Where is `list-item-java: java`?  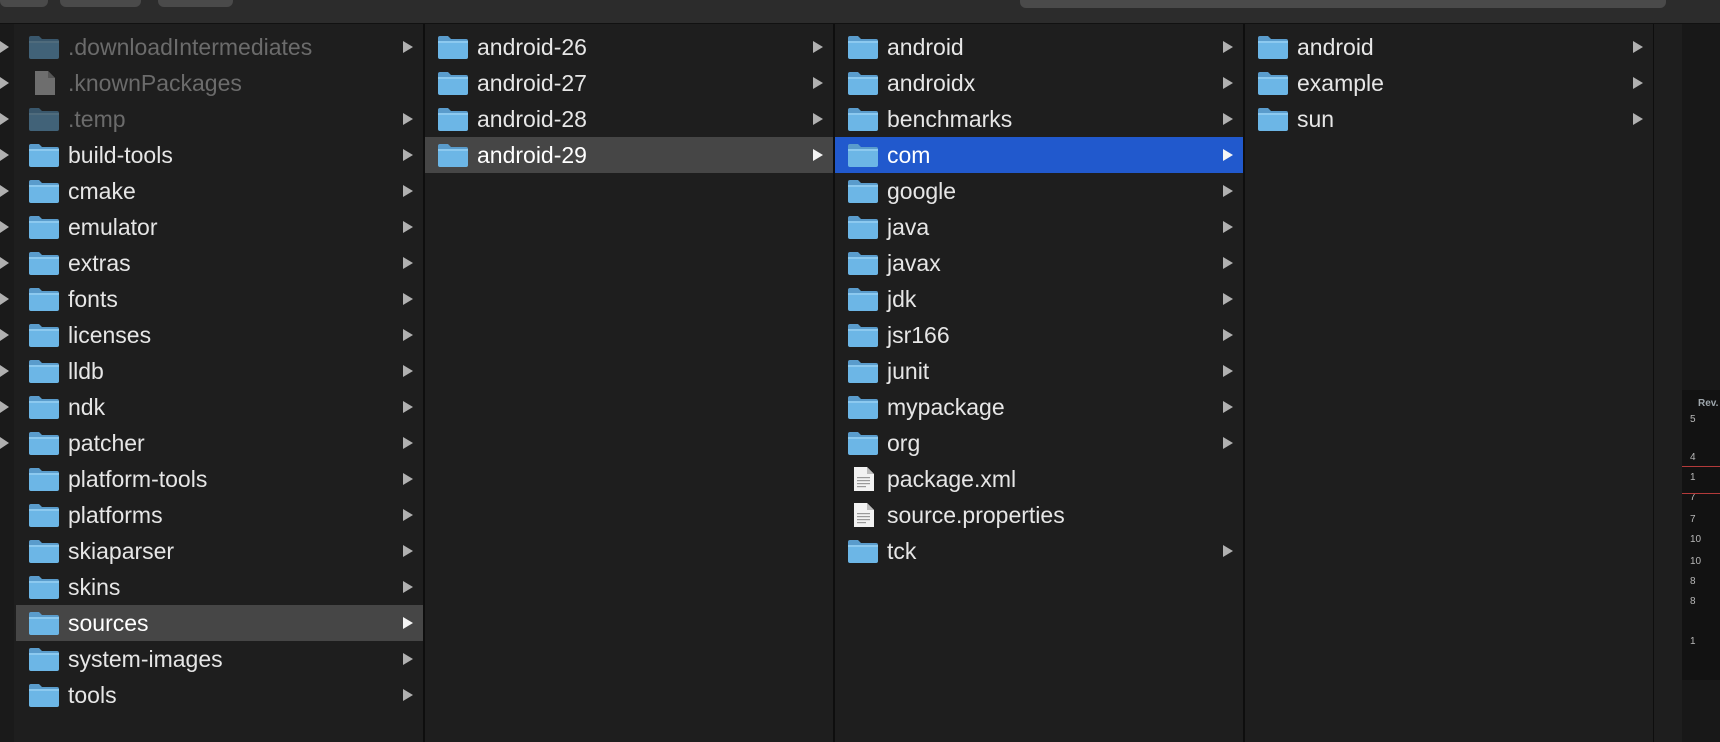
list-item-java: java is located at coordinates (1039, 227).